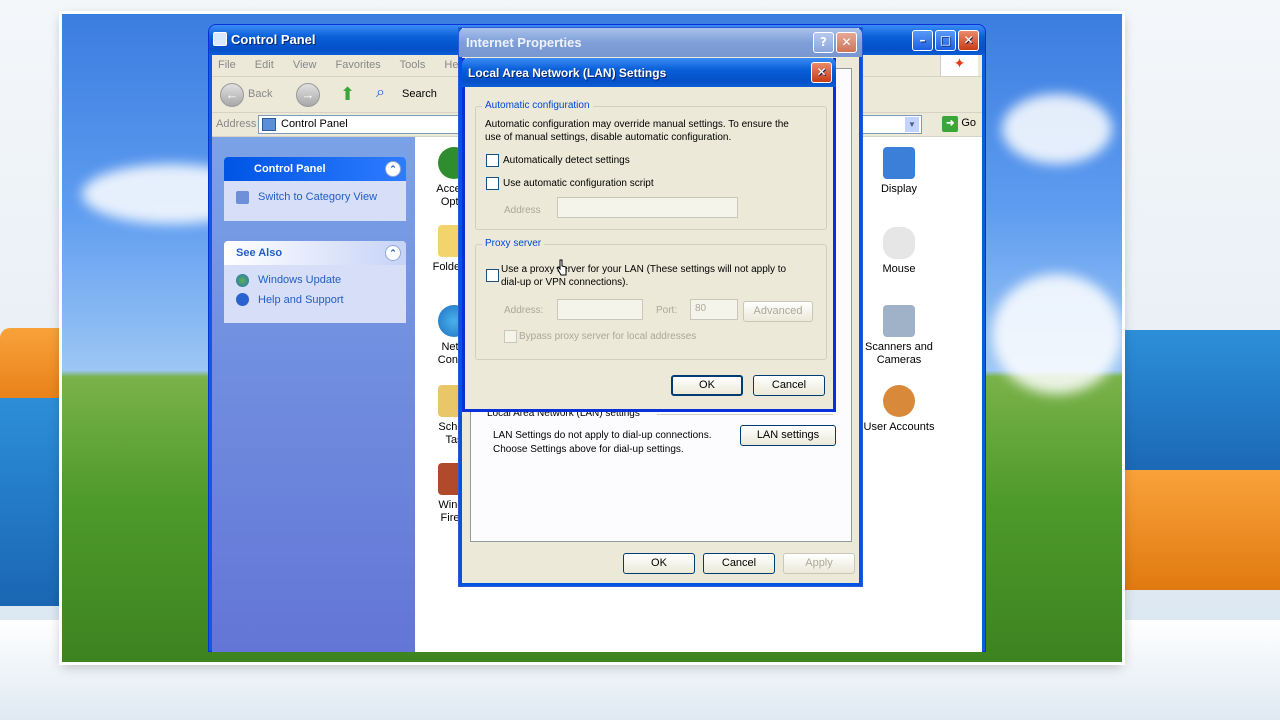 The image size is (1280, 720). Describe the element at coordinates (314, 124) in the screenshot. I see `address-value: Control Panel` at that location.